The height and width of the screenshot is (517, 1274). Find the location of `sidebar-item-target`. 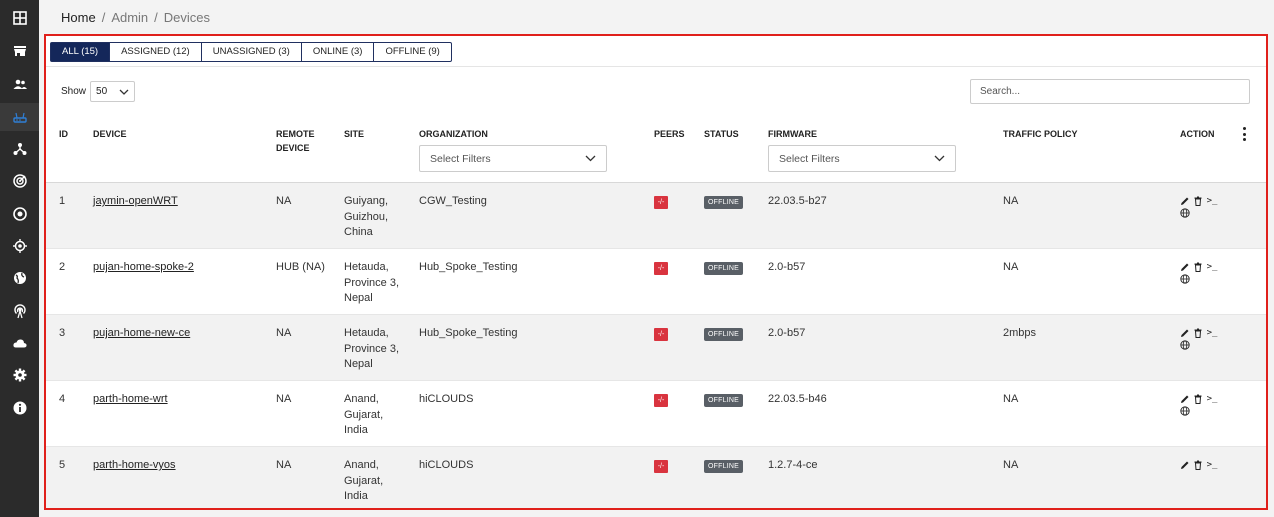

sidebar-item-target is located at coordinates (19, 214).